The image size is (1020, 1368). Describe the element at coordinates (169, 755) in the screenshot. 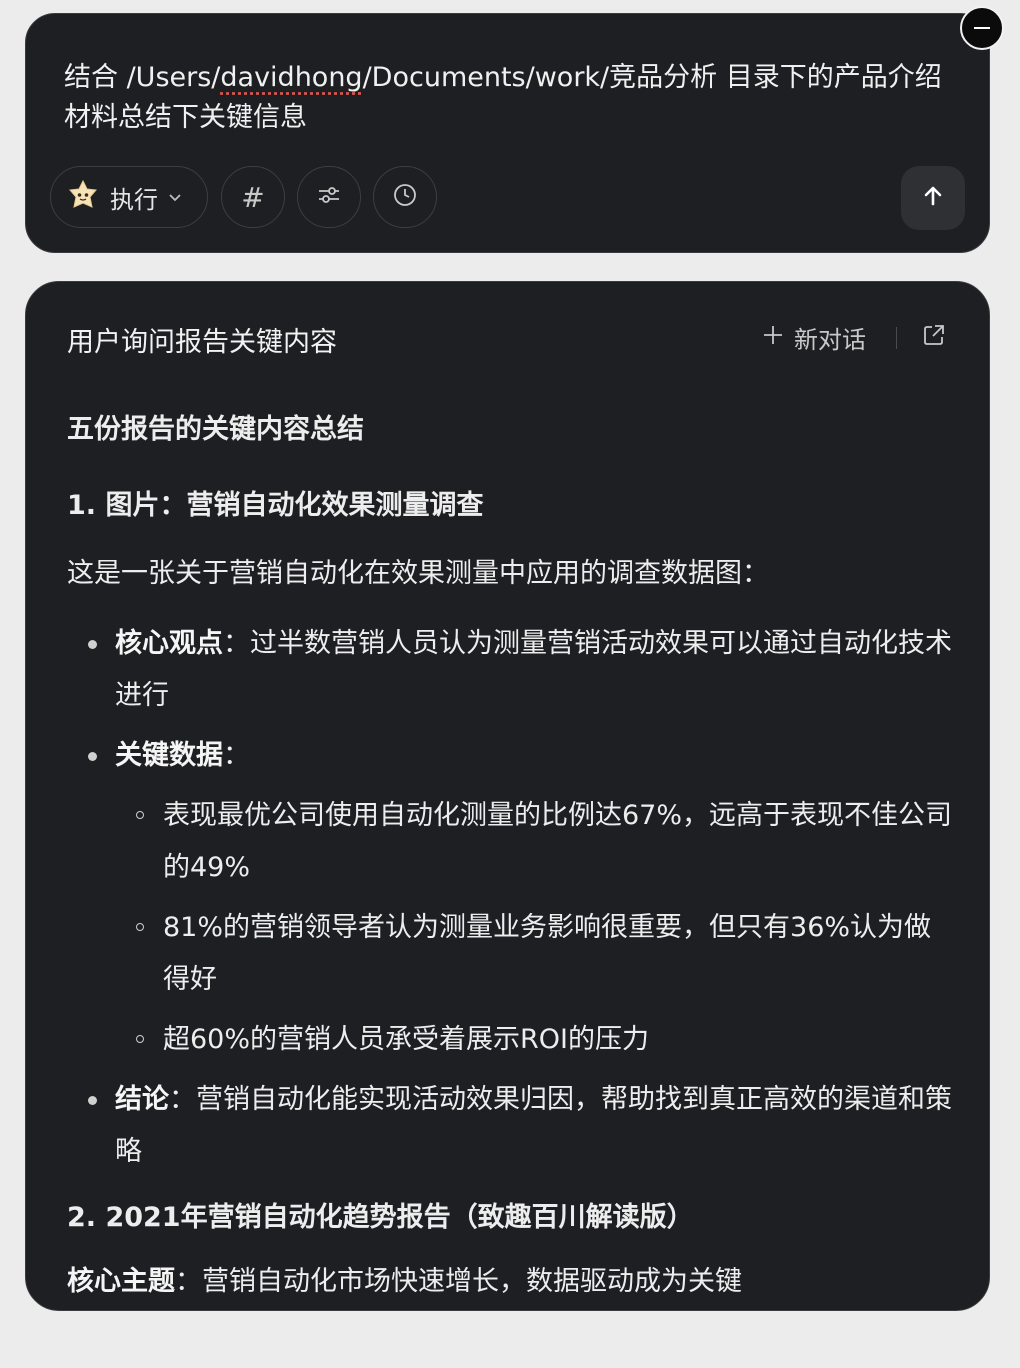

I see `data-label: 关键数据` at that location.